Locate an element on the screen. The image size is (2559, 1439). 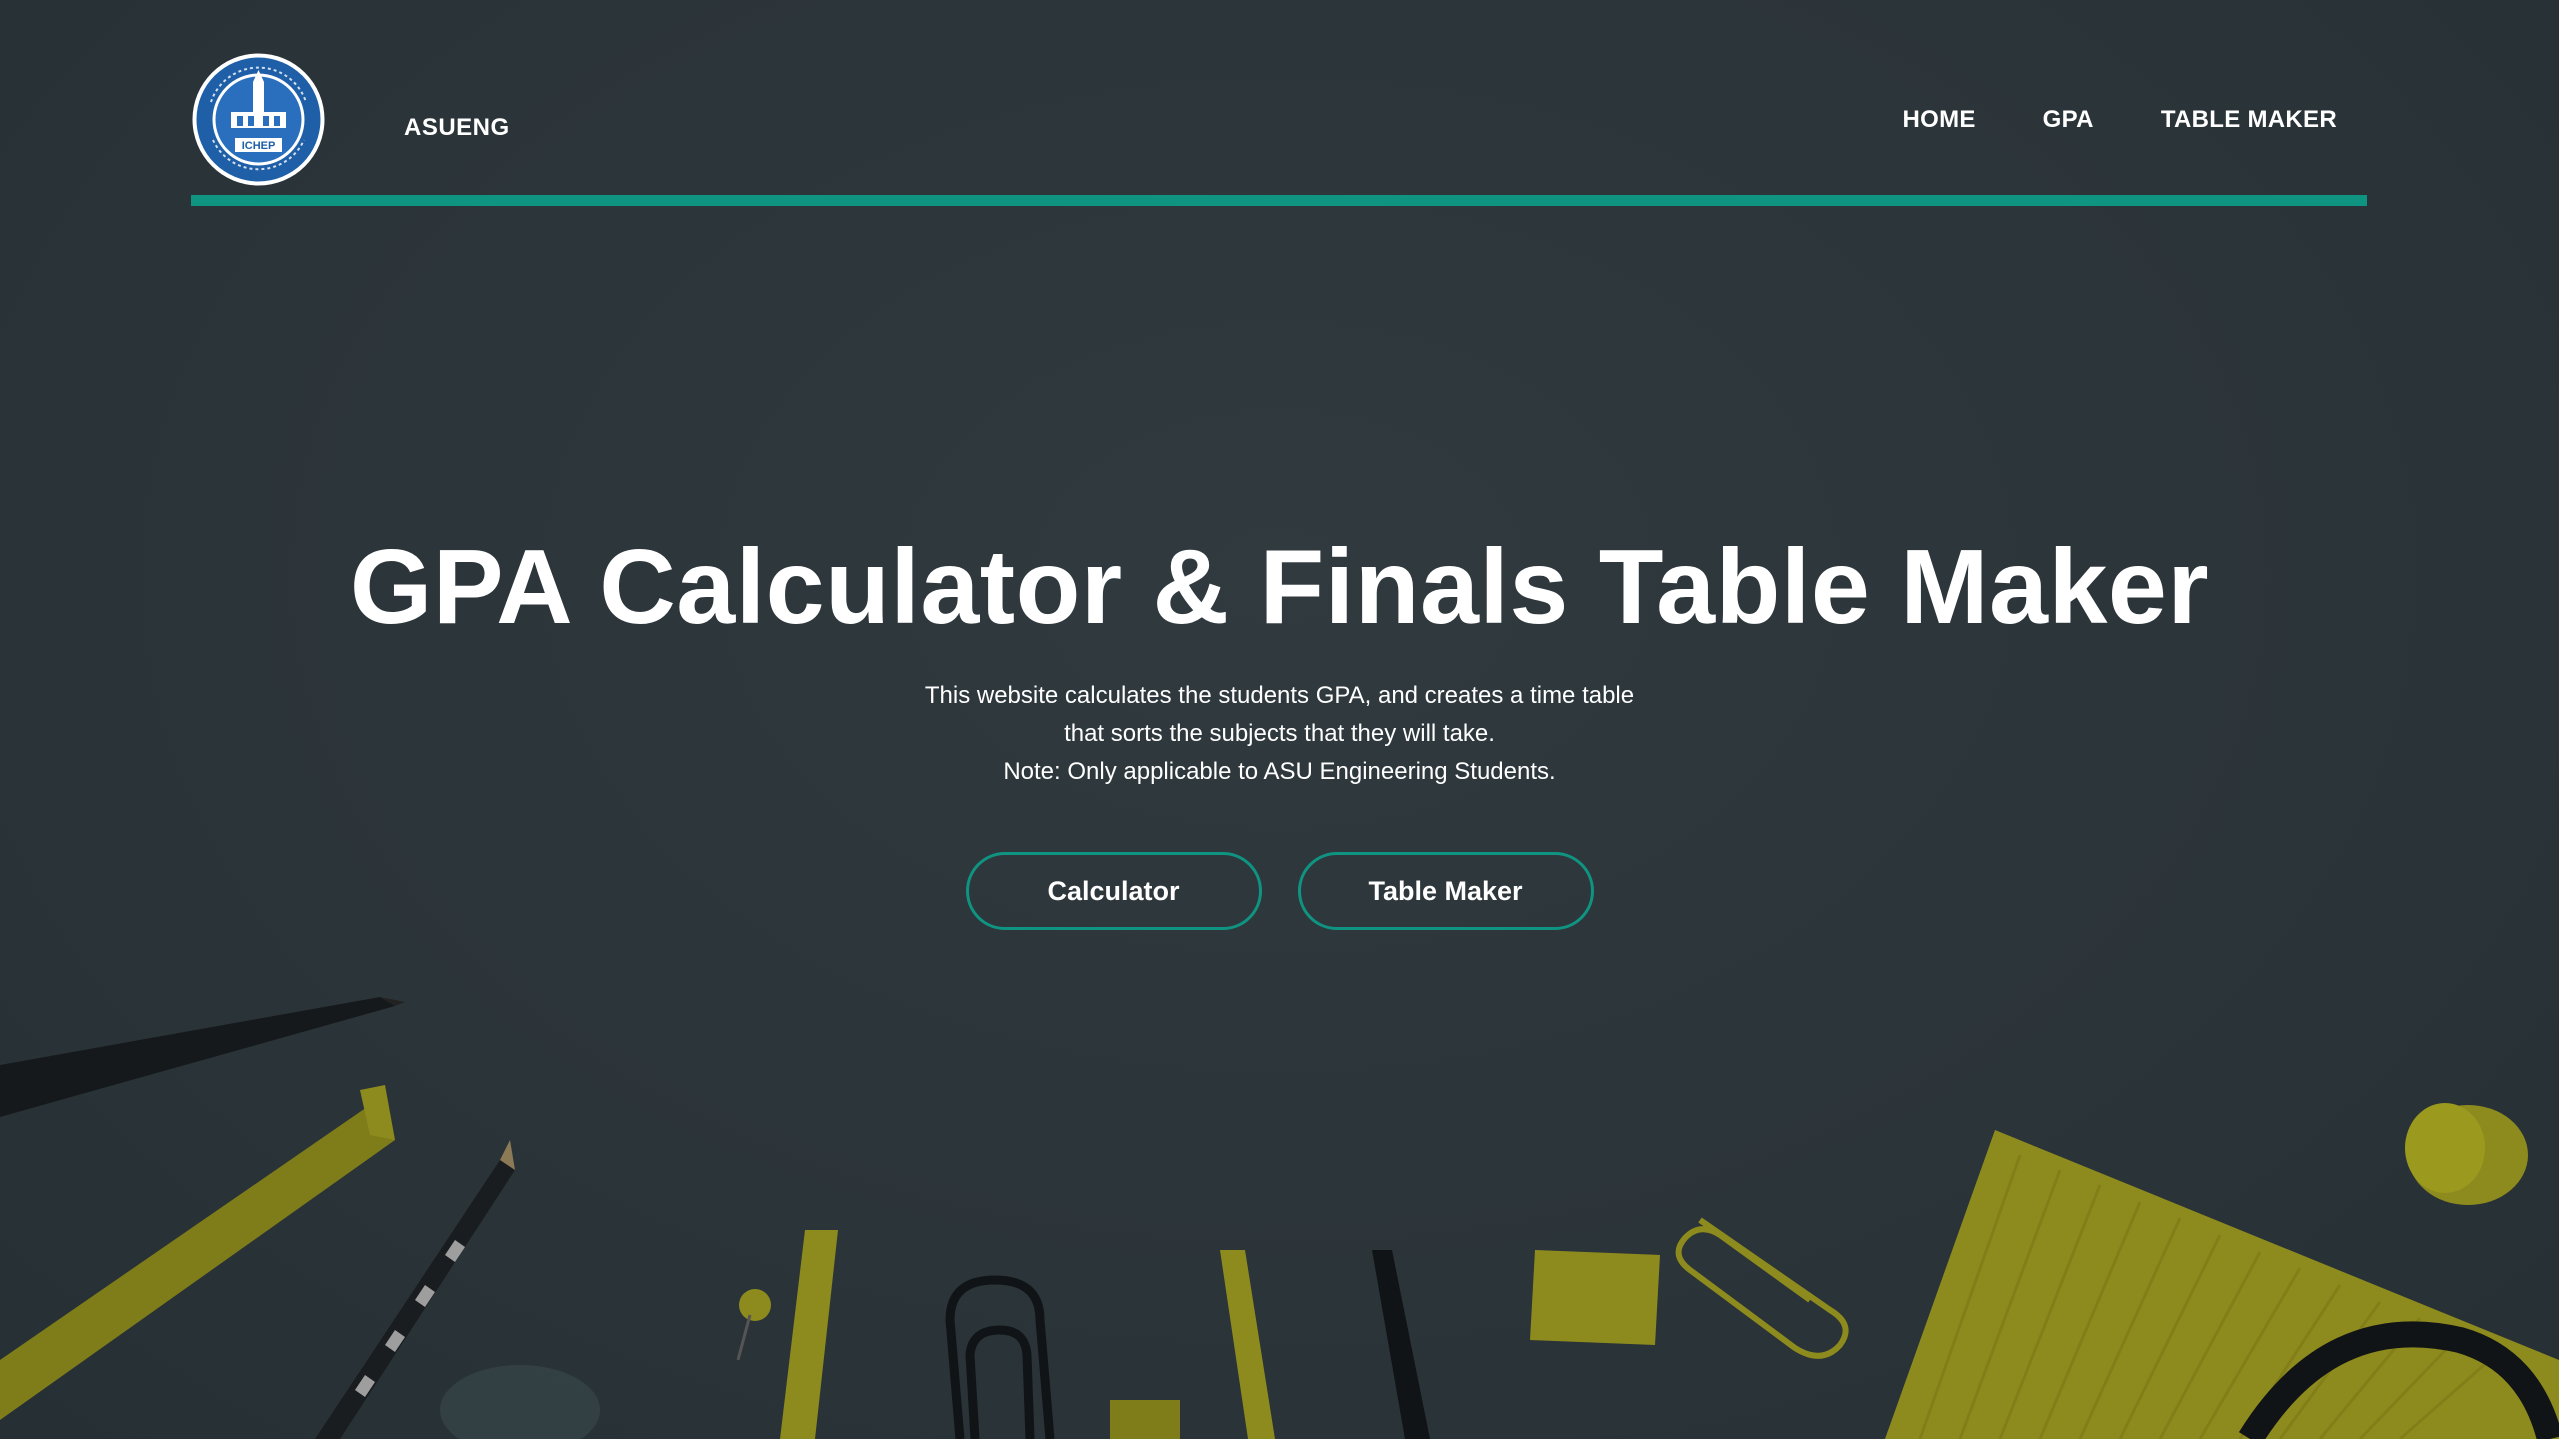
table-maker-button: Table Maker is located at coordinates (1445, 891).